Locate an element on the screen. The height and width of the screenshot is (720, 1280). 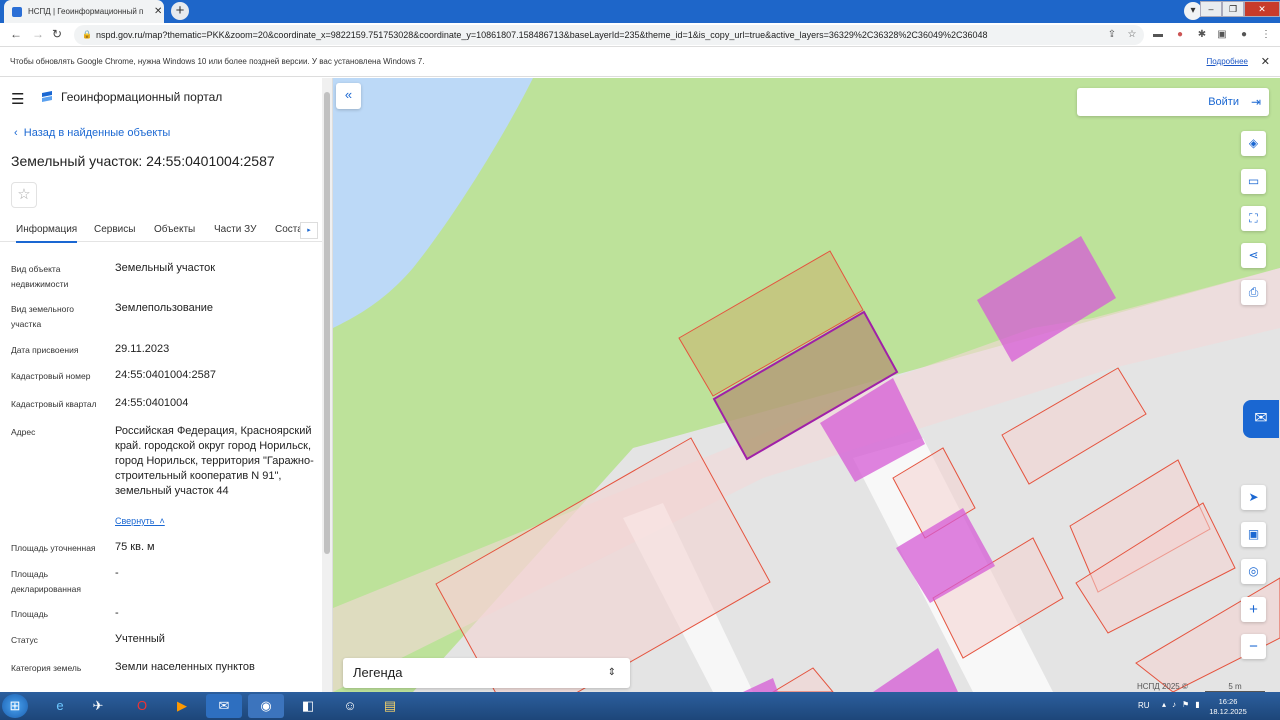
ruler-icon: ▭ is located at coordinates (1253, 181).